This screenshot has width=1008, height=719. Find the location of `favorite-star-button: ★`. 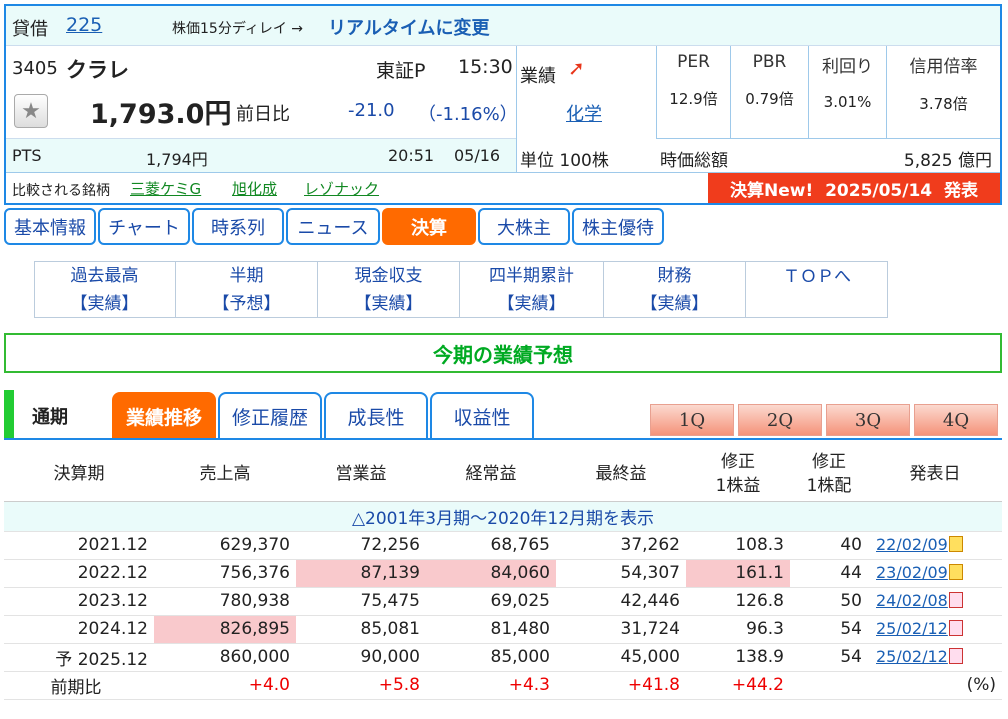

favorite-star-button: ★ is located at coordinates (31, 111).